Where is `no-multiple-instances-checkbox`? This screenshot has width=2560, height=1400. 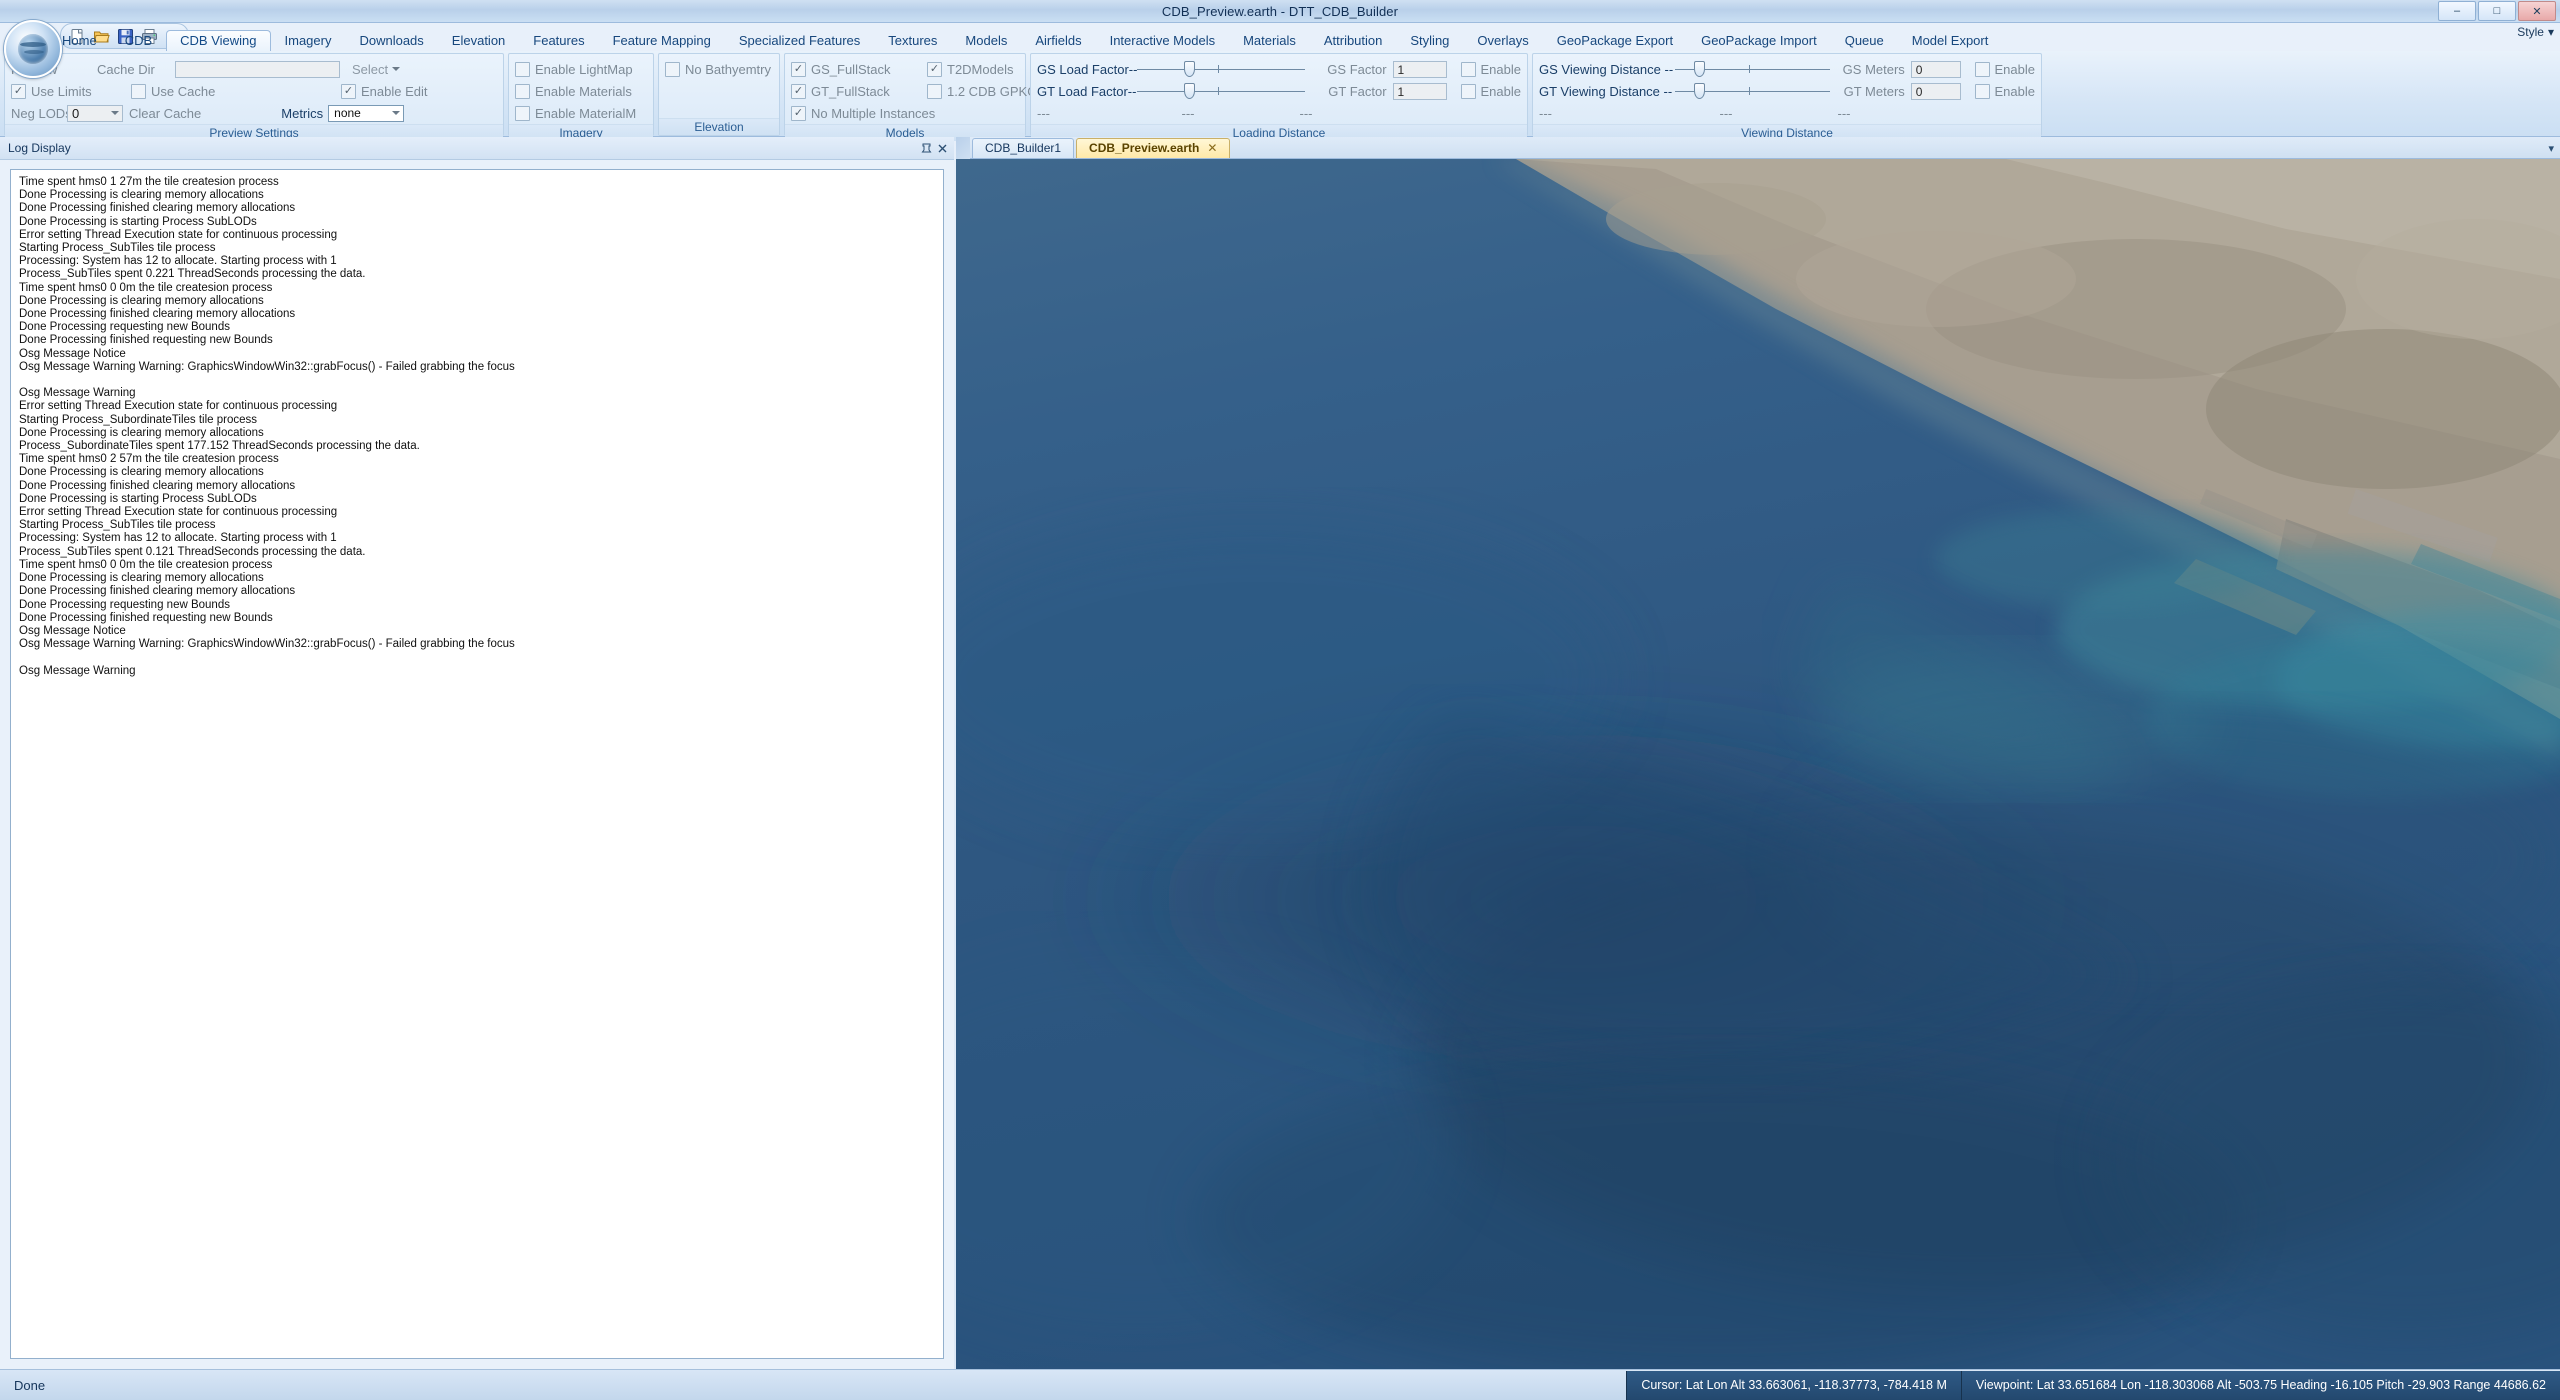
no-multiple-instances-checkbox is located at coordinates (798, 113).